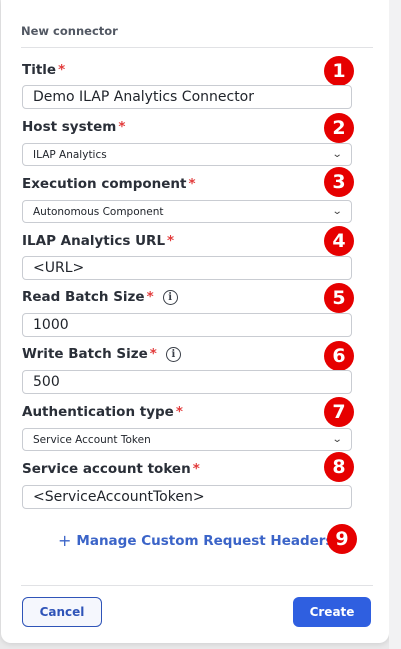 The width and height of the screenshot is (401, 649). I want to click on annotation-badge-4: 4, so click(339, 241).